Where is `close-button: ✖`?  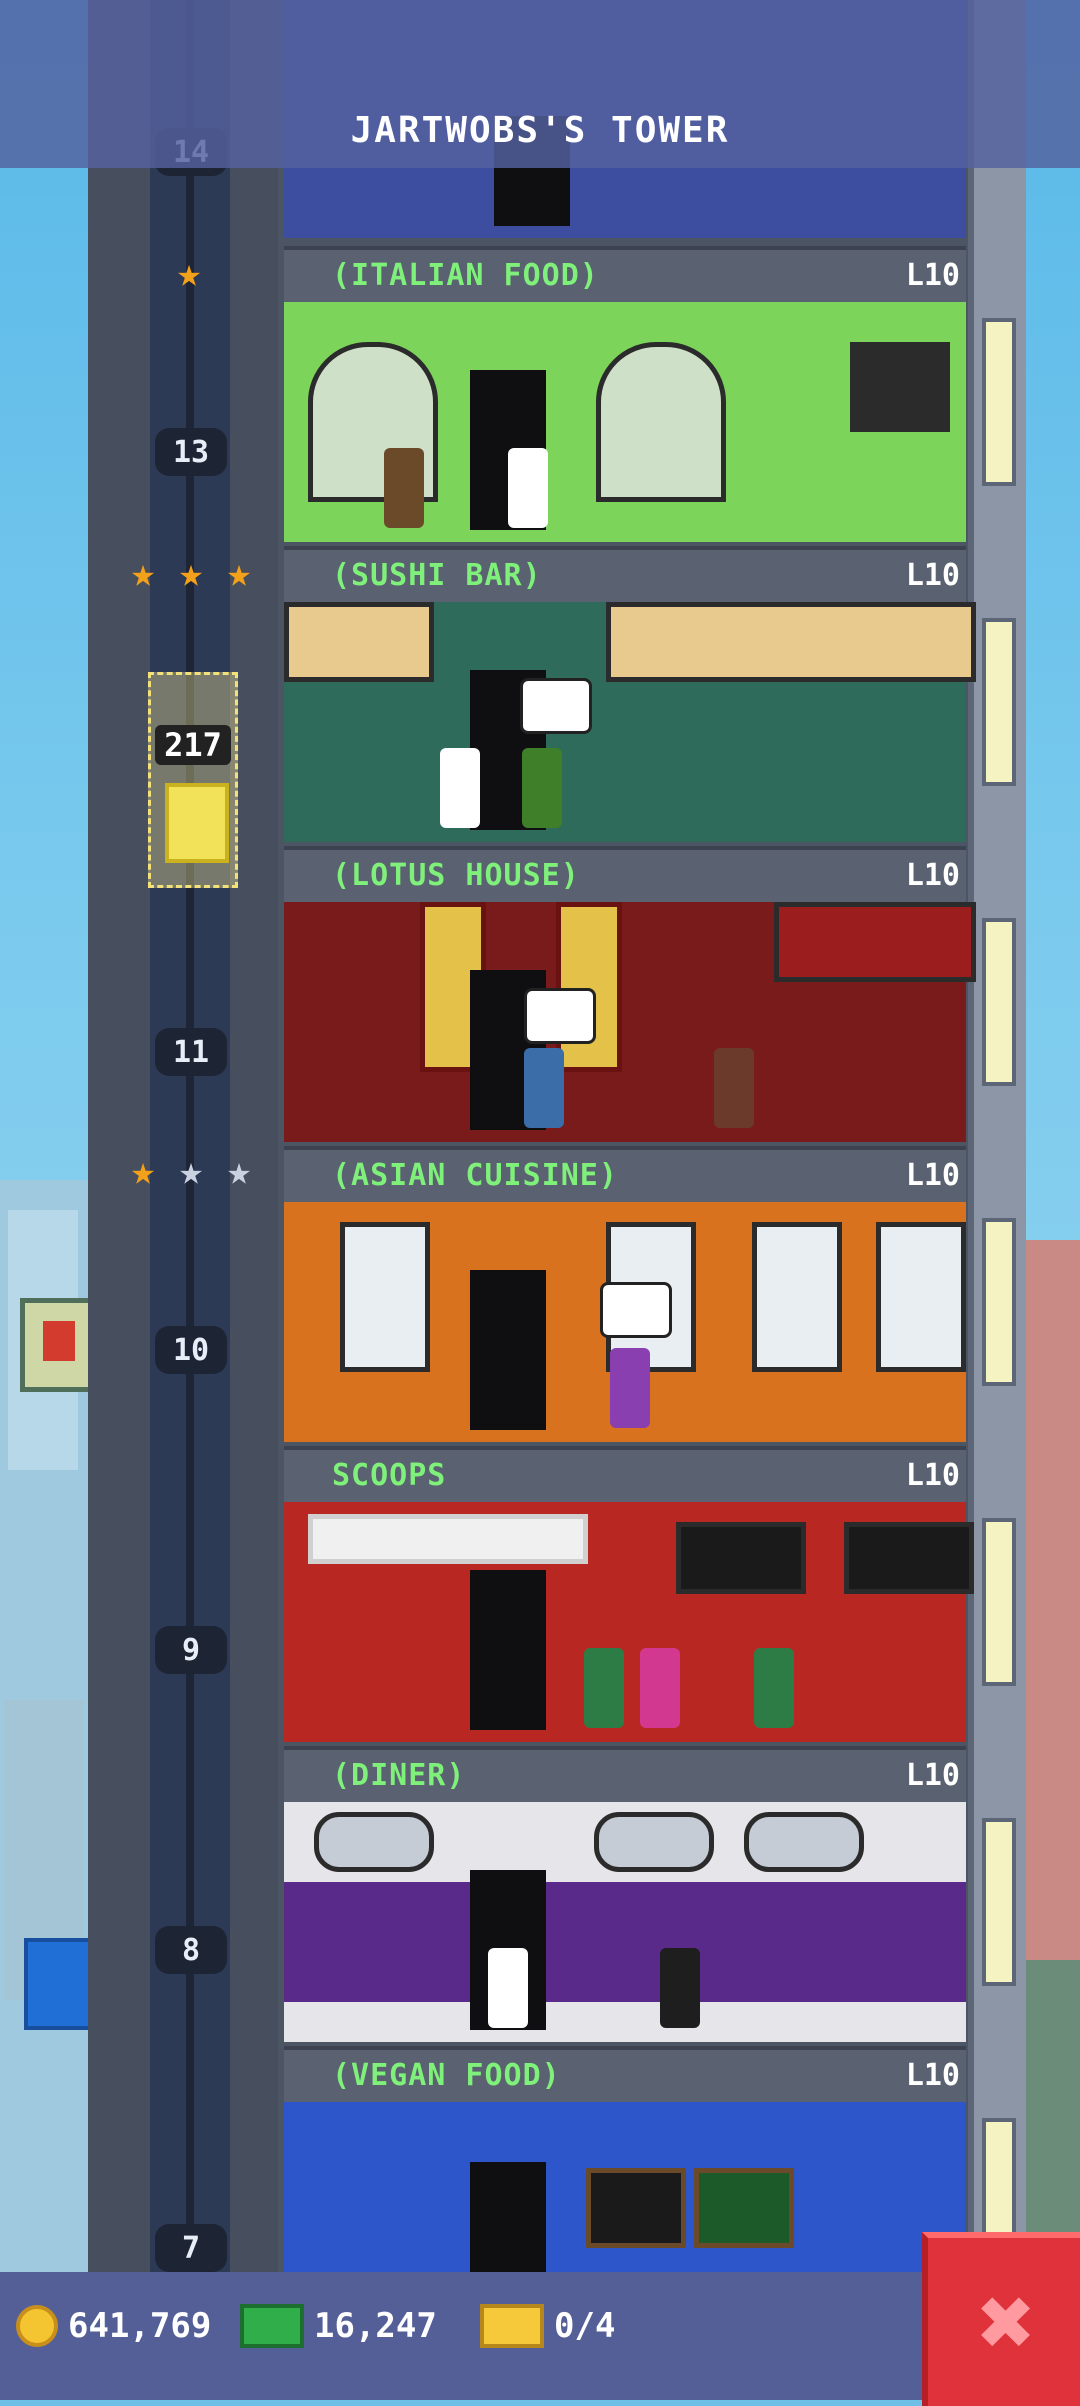 close-button: ✖ is located at coordinates (1001, 2319).